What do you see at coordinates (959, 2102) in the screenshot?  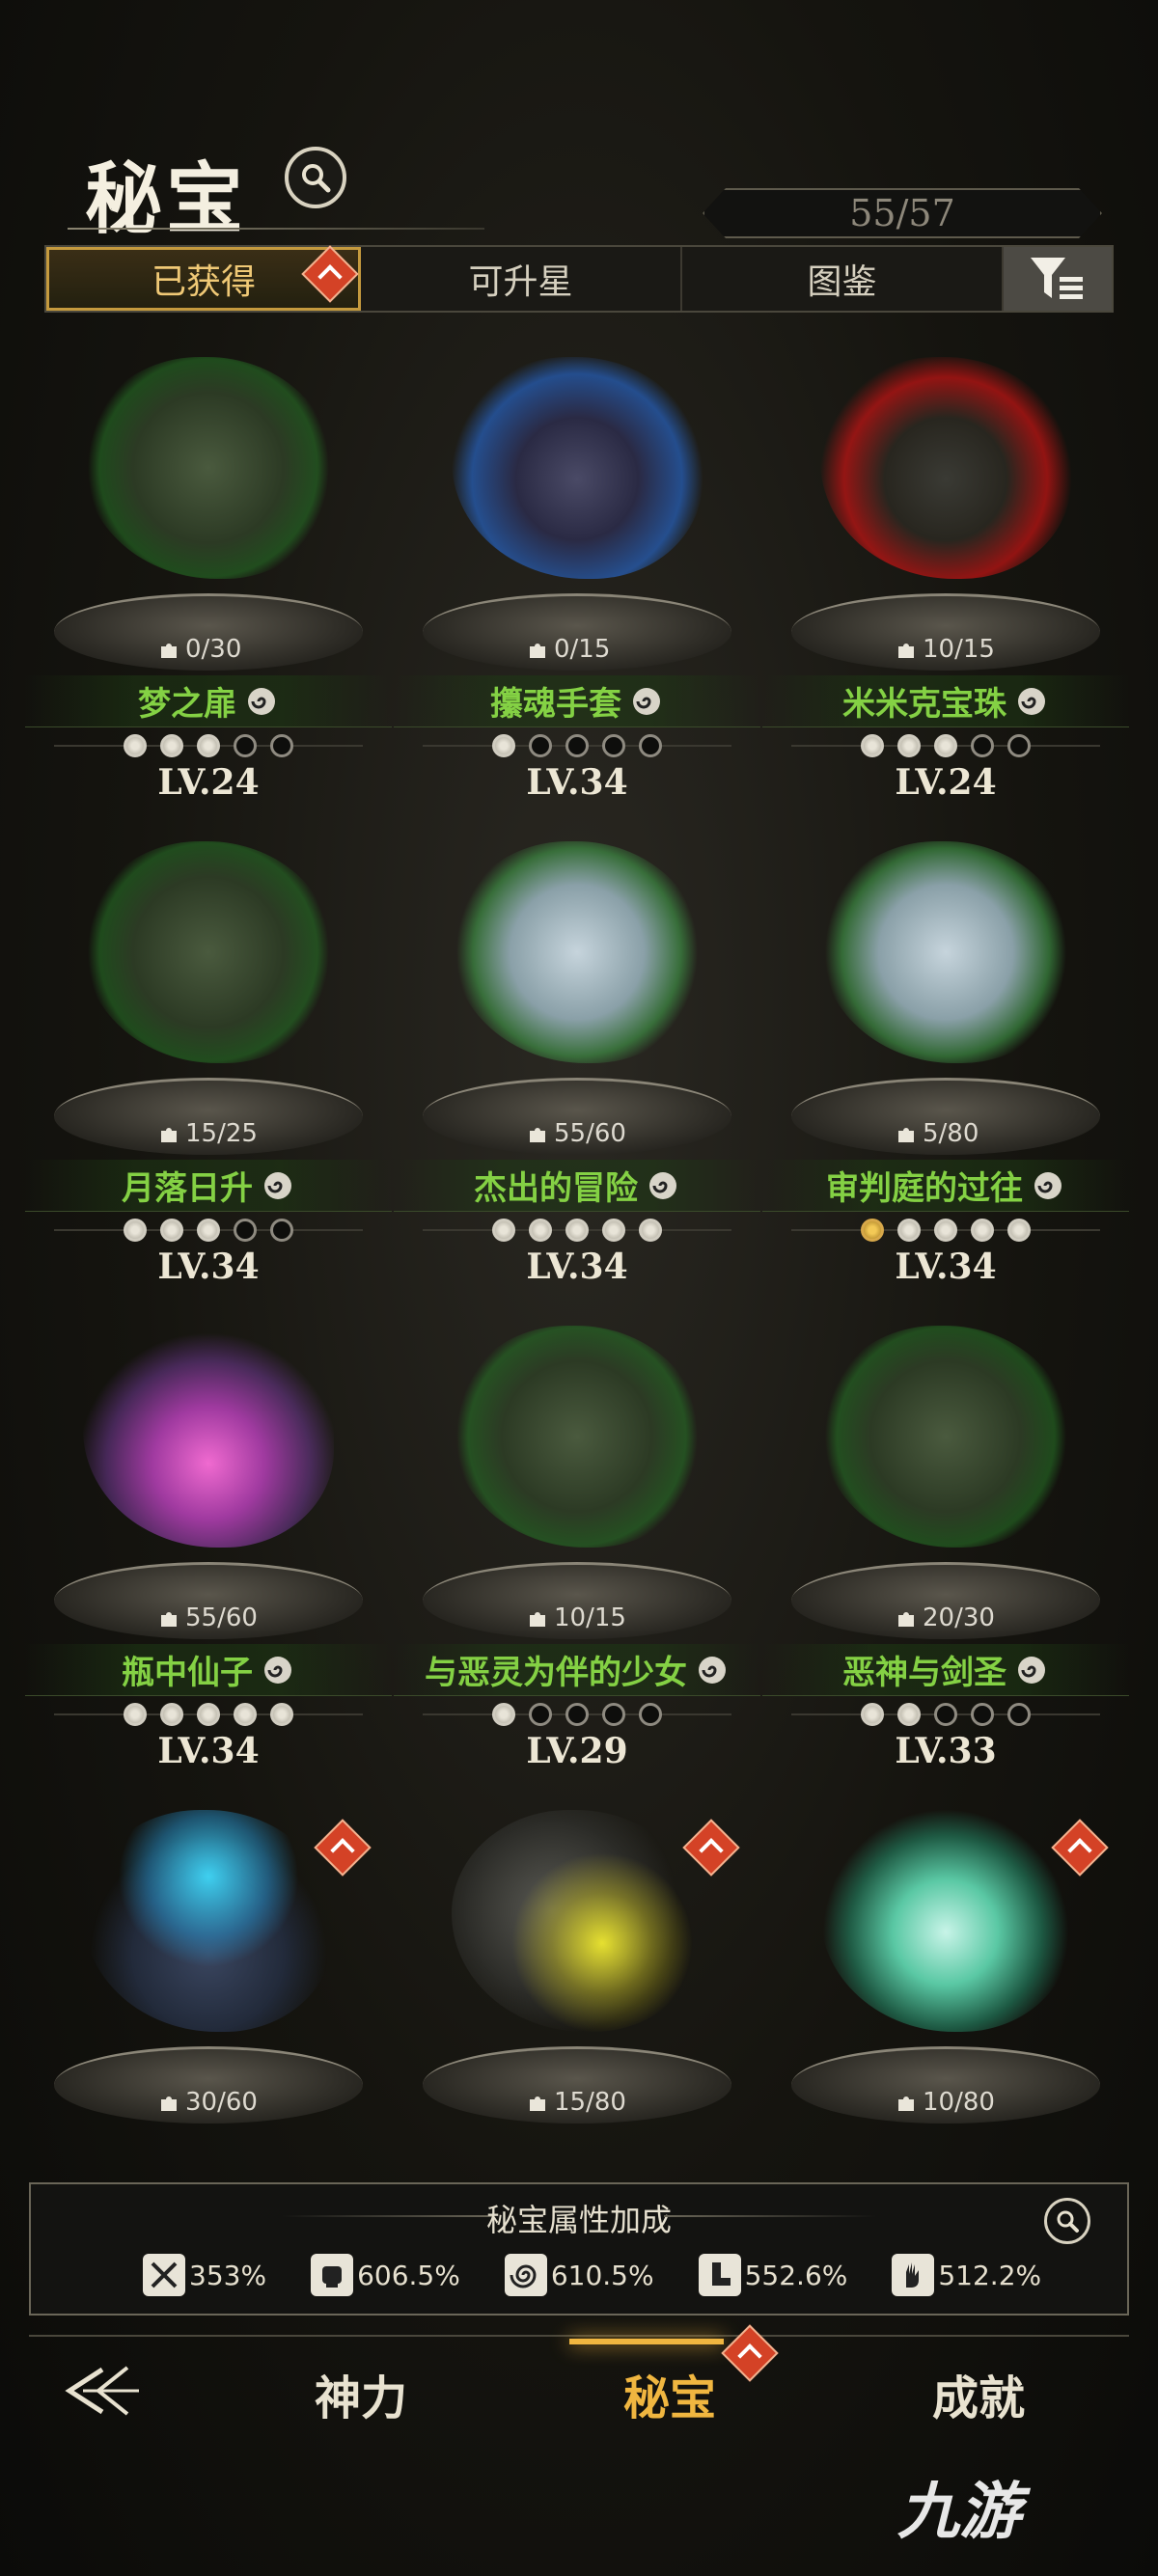 I see `shard-text: 10/80` at bounding box center [959, 2102].